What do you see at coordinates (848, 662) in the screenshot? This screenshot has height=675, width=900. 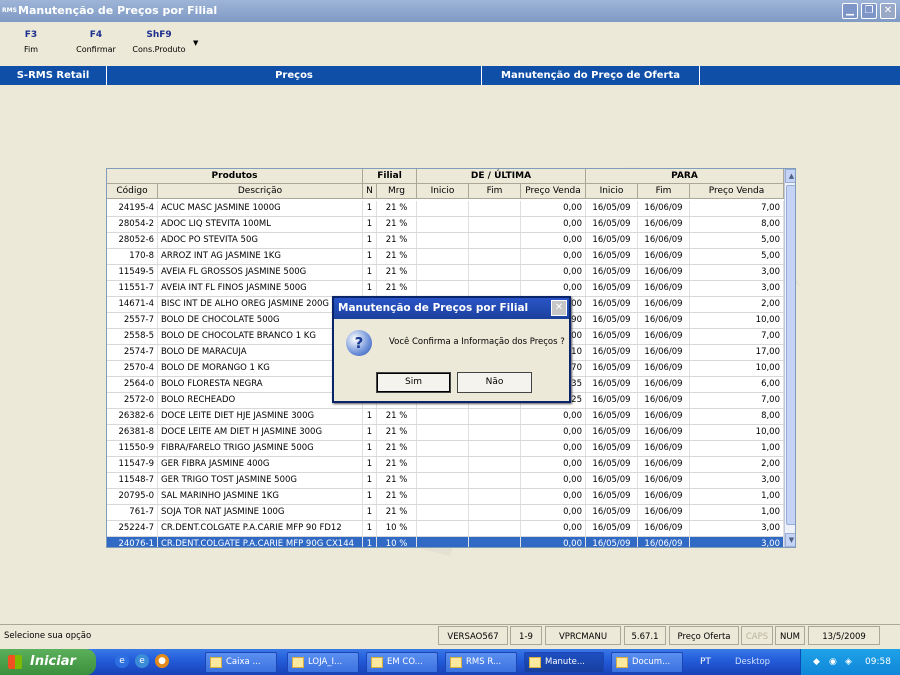 I see `antivirus-icon: ◈` at bounding box center [848, 662].